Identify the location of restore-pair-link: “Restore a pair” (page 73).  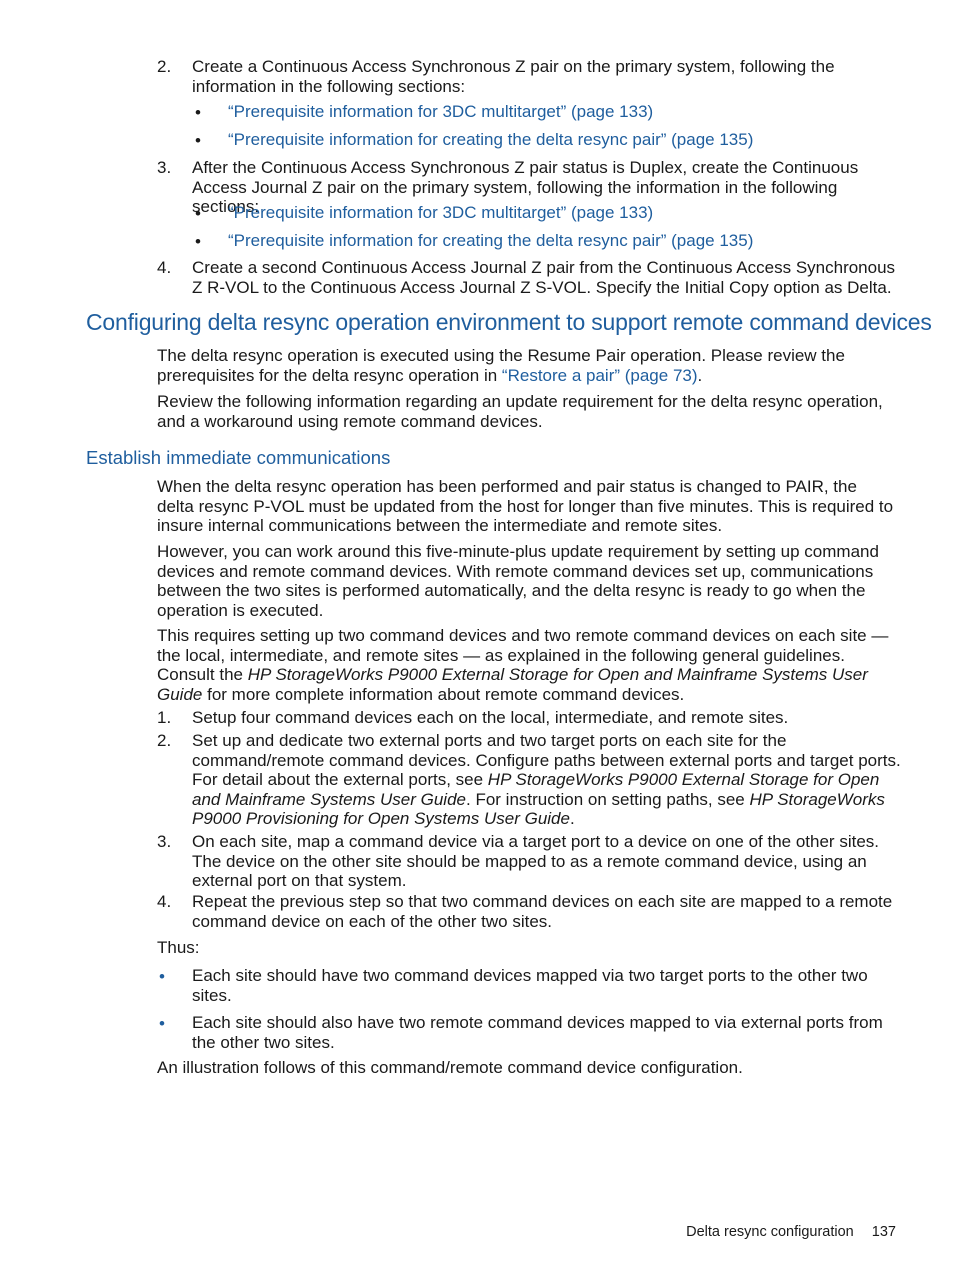
(600, 375).